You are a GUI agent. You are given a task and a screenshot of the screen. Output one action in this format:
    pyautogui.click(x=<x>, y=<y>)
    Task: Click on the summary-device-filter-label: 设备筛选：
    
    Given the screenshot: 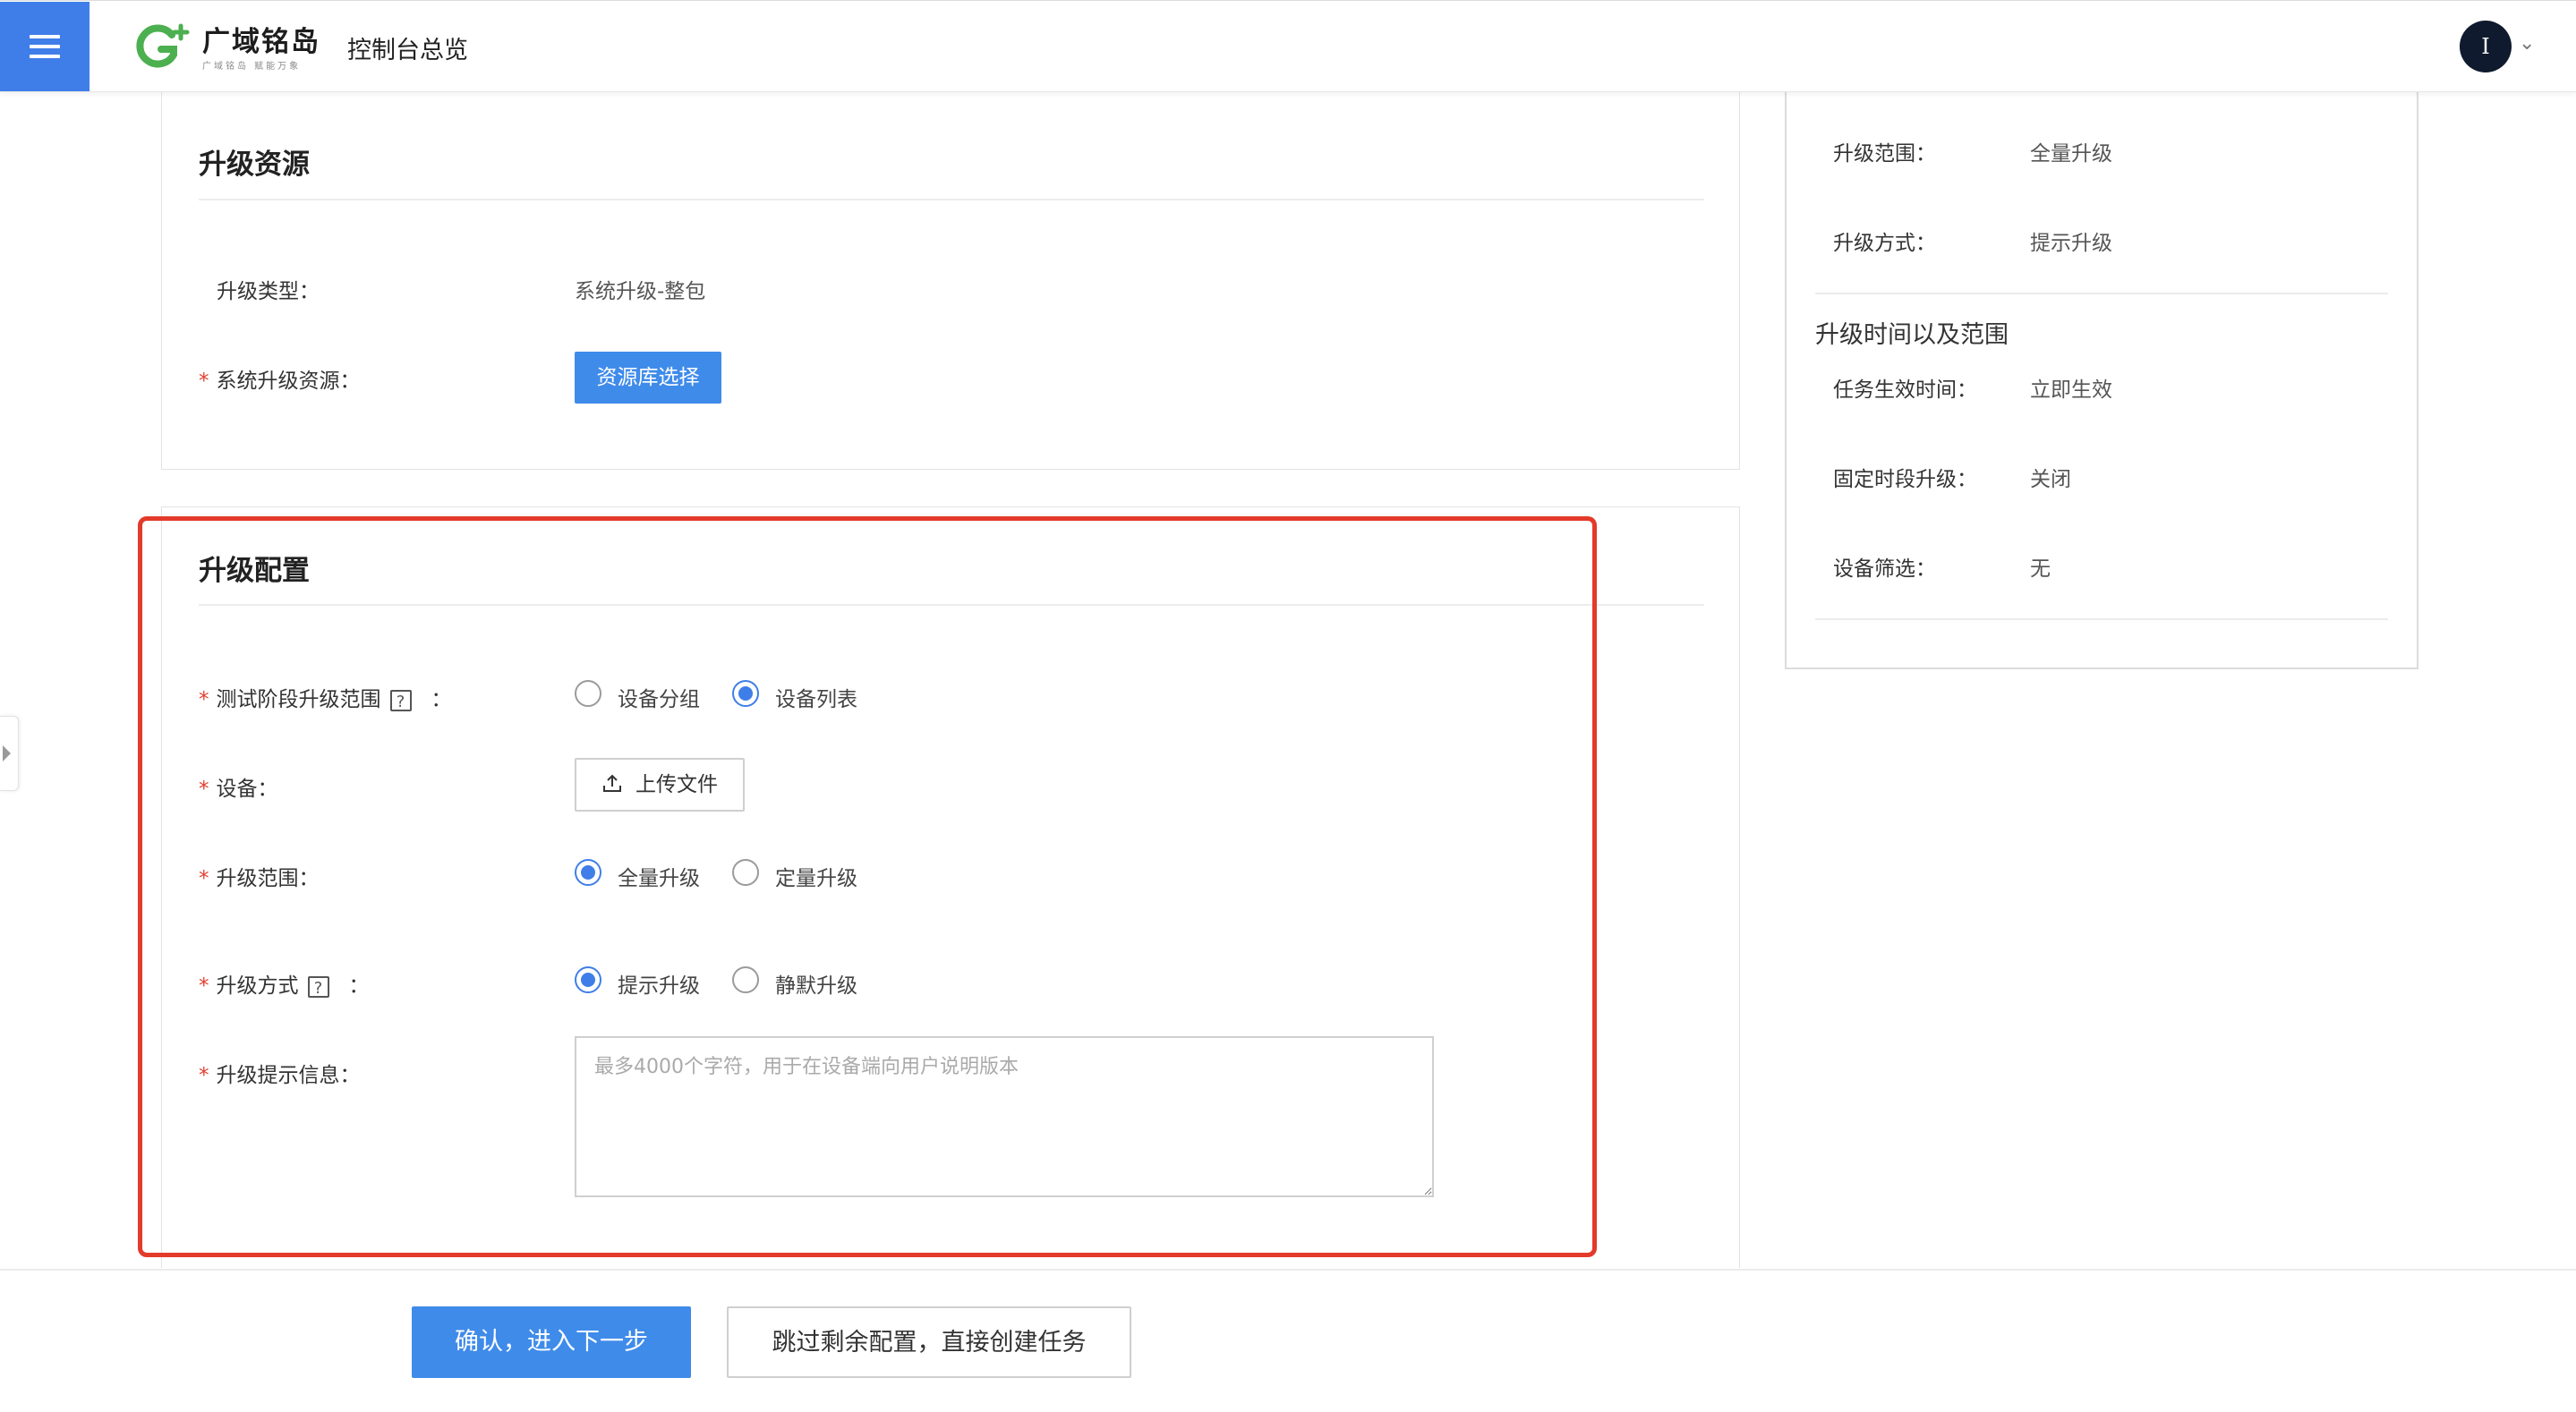 What is the action you would take?
    pyautogui.click(x=1884, y=569)
    